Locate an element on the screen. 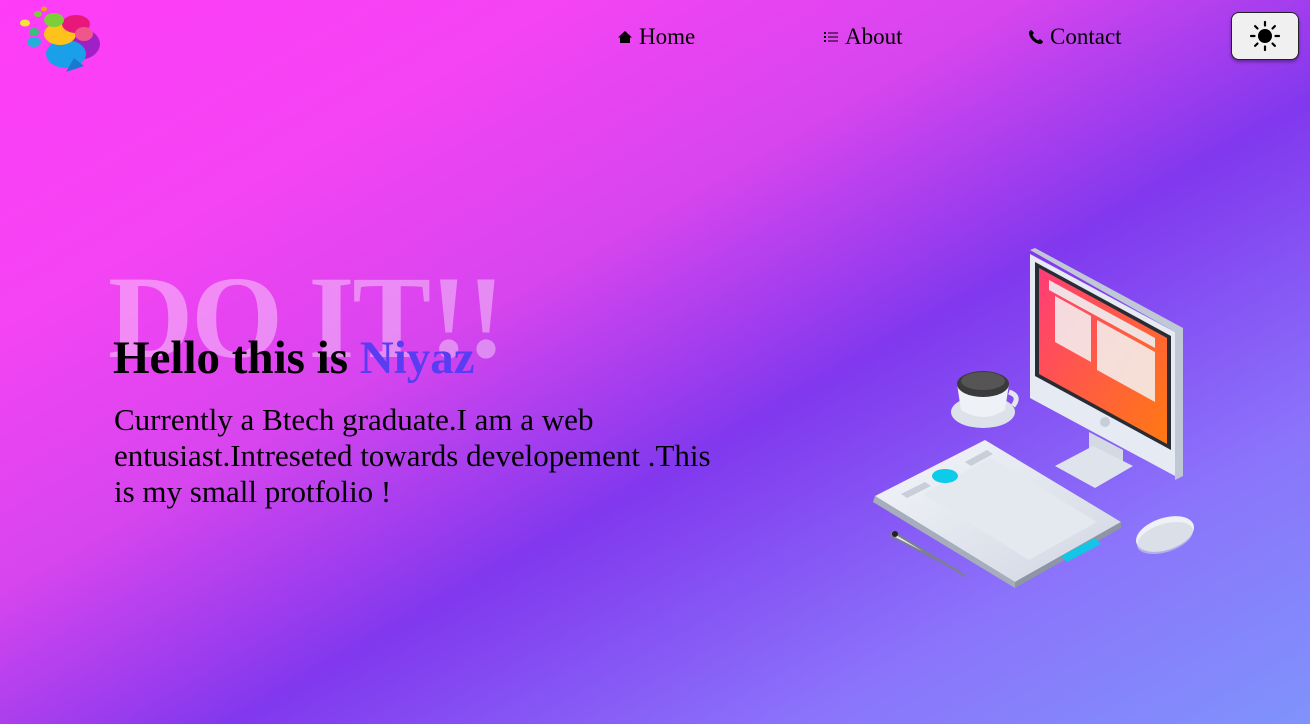  nav-home-link: Home is located at coordinates (656, 37).